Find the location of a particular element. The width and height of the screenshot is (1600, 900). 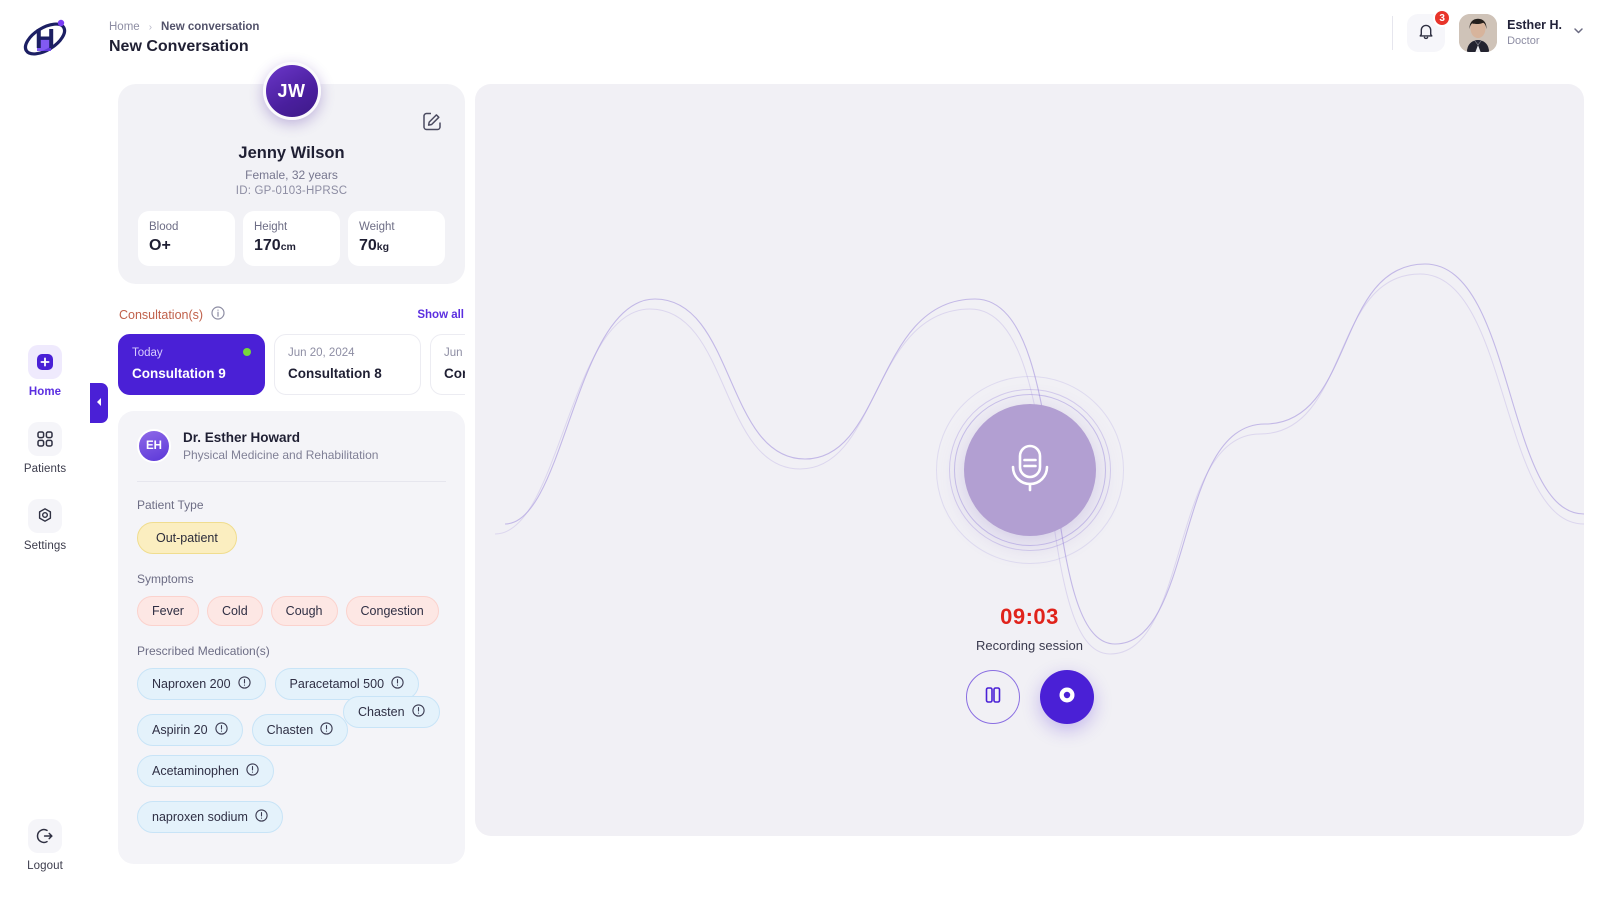

user-info: Esther H. Doctor is located at coordinates (1534, 33).